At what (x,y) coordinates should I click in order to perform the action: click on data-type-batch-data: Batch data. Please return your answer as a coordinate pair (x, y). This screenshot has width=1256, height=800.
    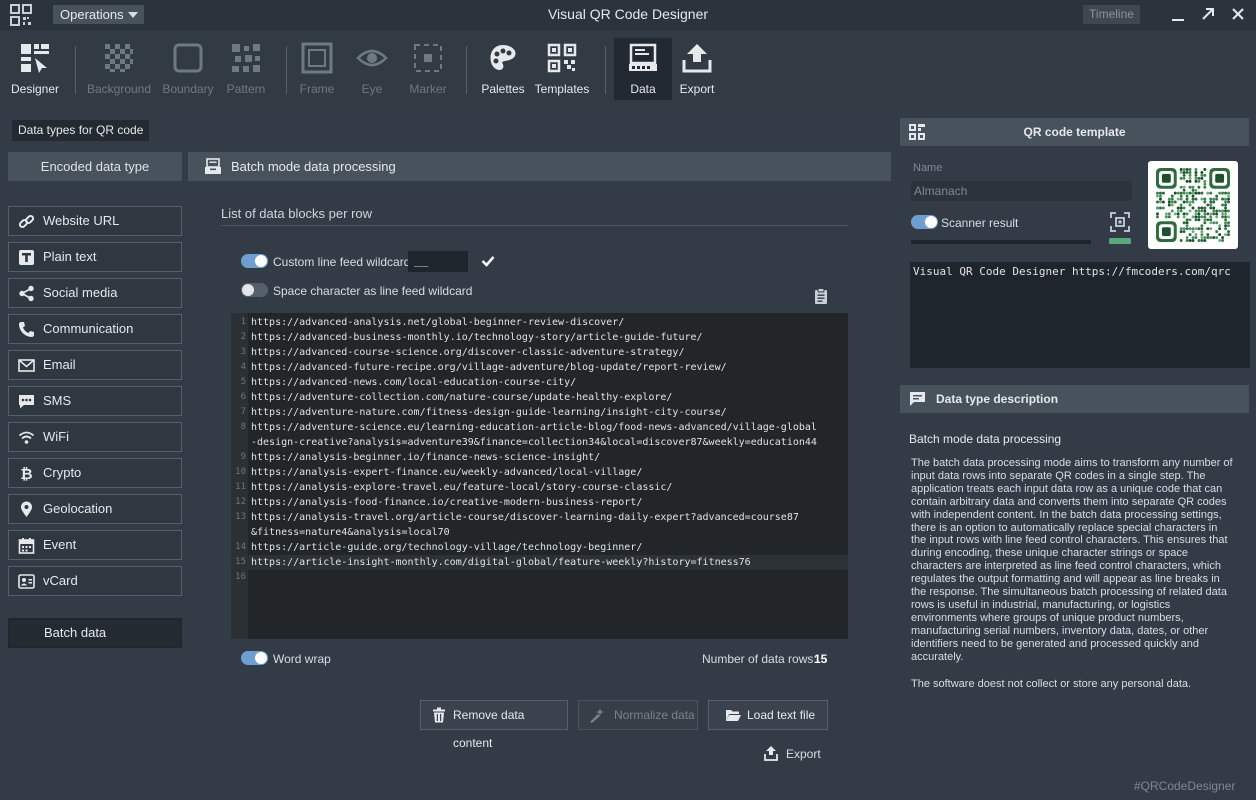
    Looking at the image, I should click on (95, 633).